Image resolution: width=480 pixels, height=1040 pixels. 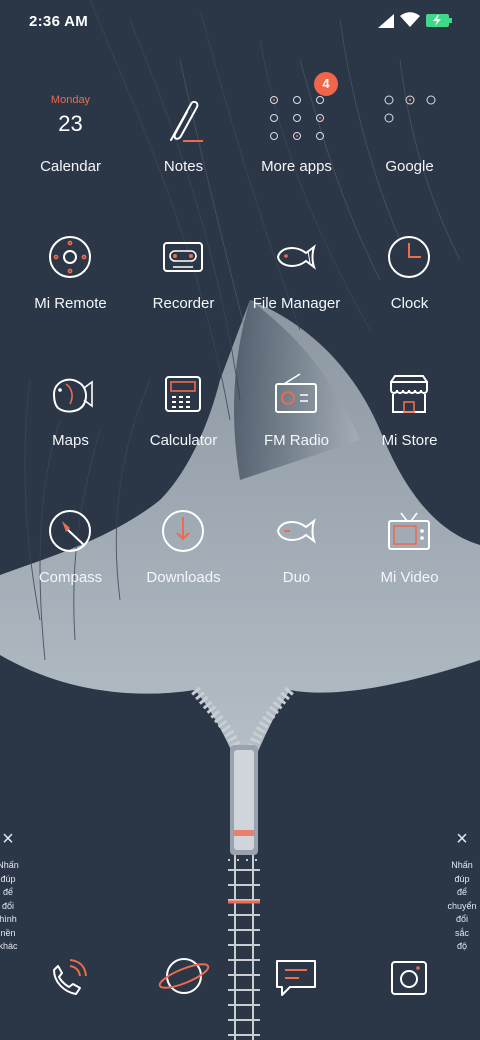 What do you see at coordinates (72, 395) in the screenshot?
I see `goldfish-icon` at bounding box center [72, 395].